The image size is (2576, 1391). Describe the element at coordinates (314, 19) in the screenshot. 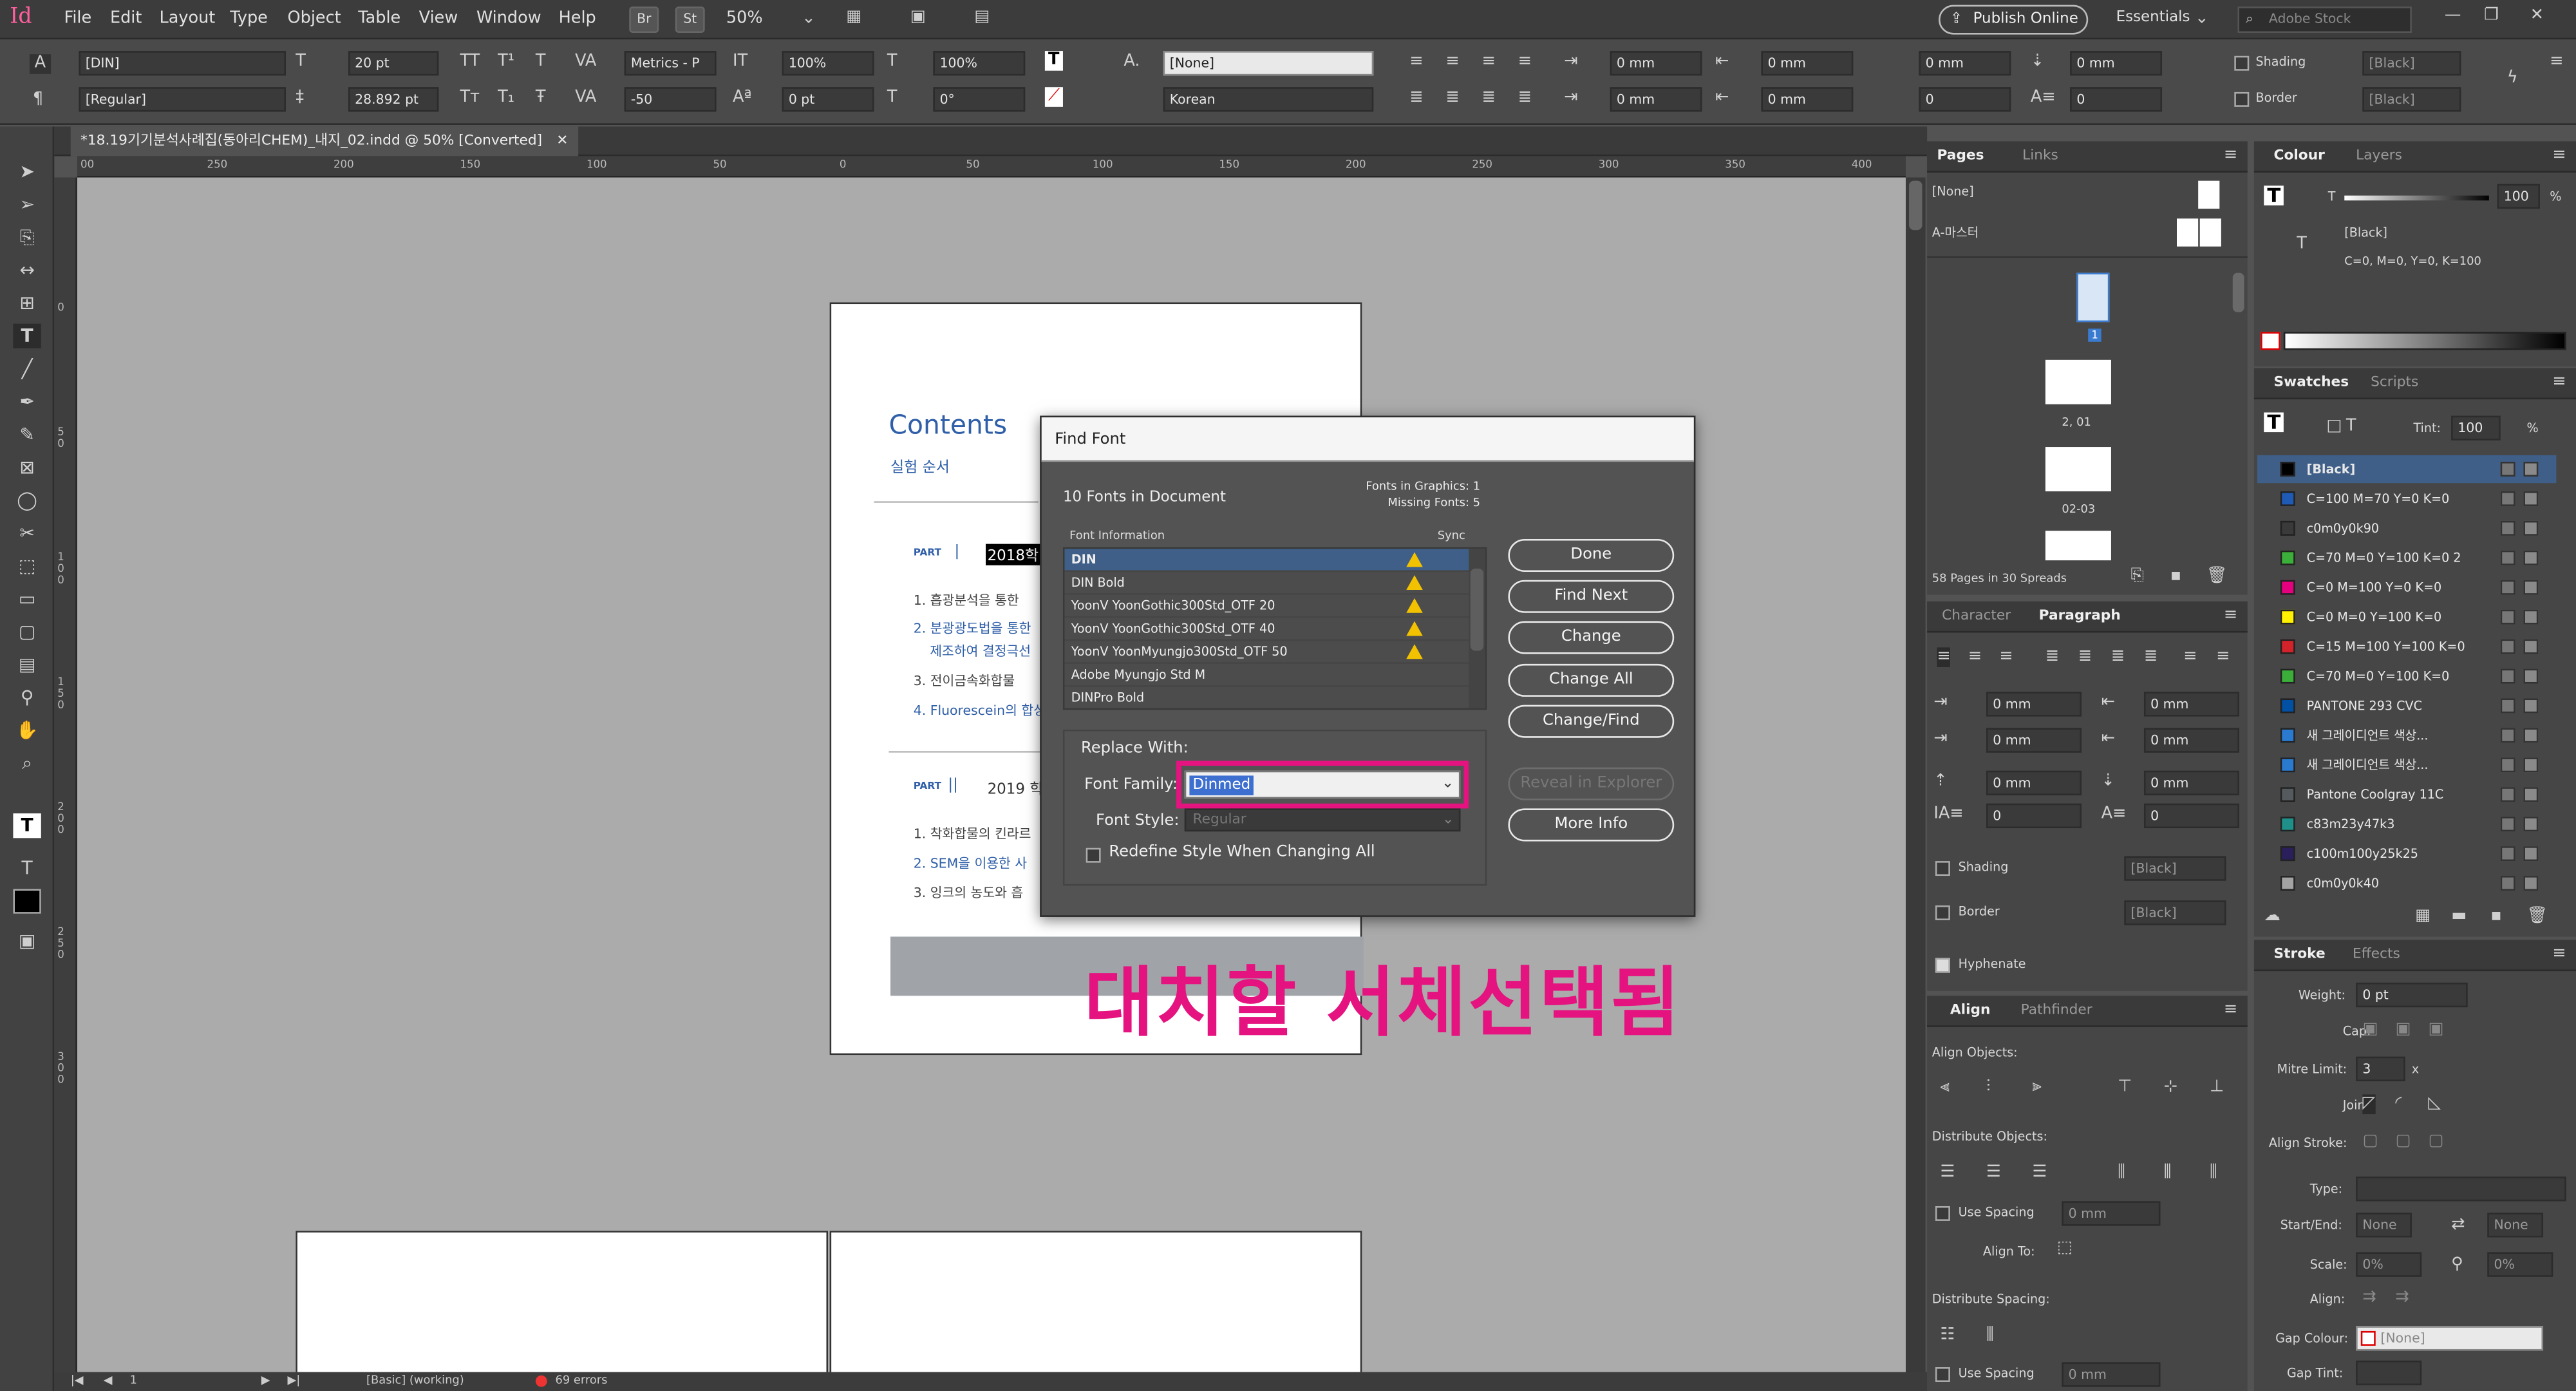

I see `menu-object: Object` at that location.